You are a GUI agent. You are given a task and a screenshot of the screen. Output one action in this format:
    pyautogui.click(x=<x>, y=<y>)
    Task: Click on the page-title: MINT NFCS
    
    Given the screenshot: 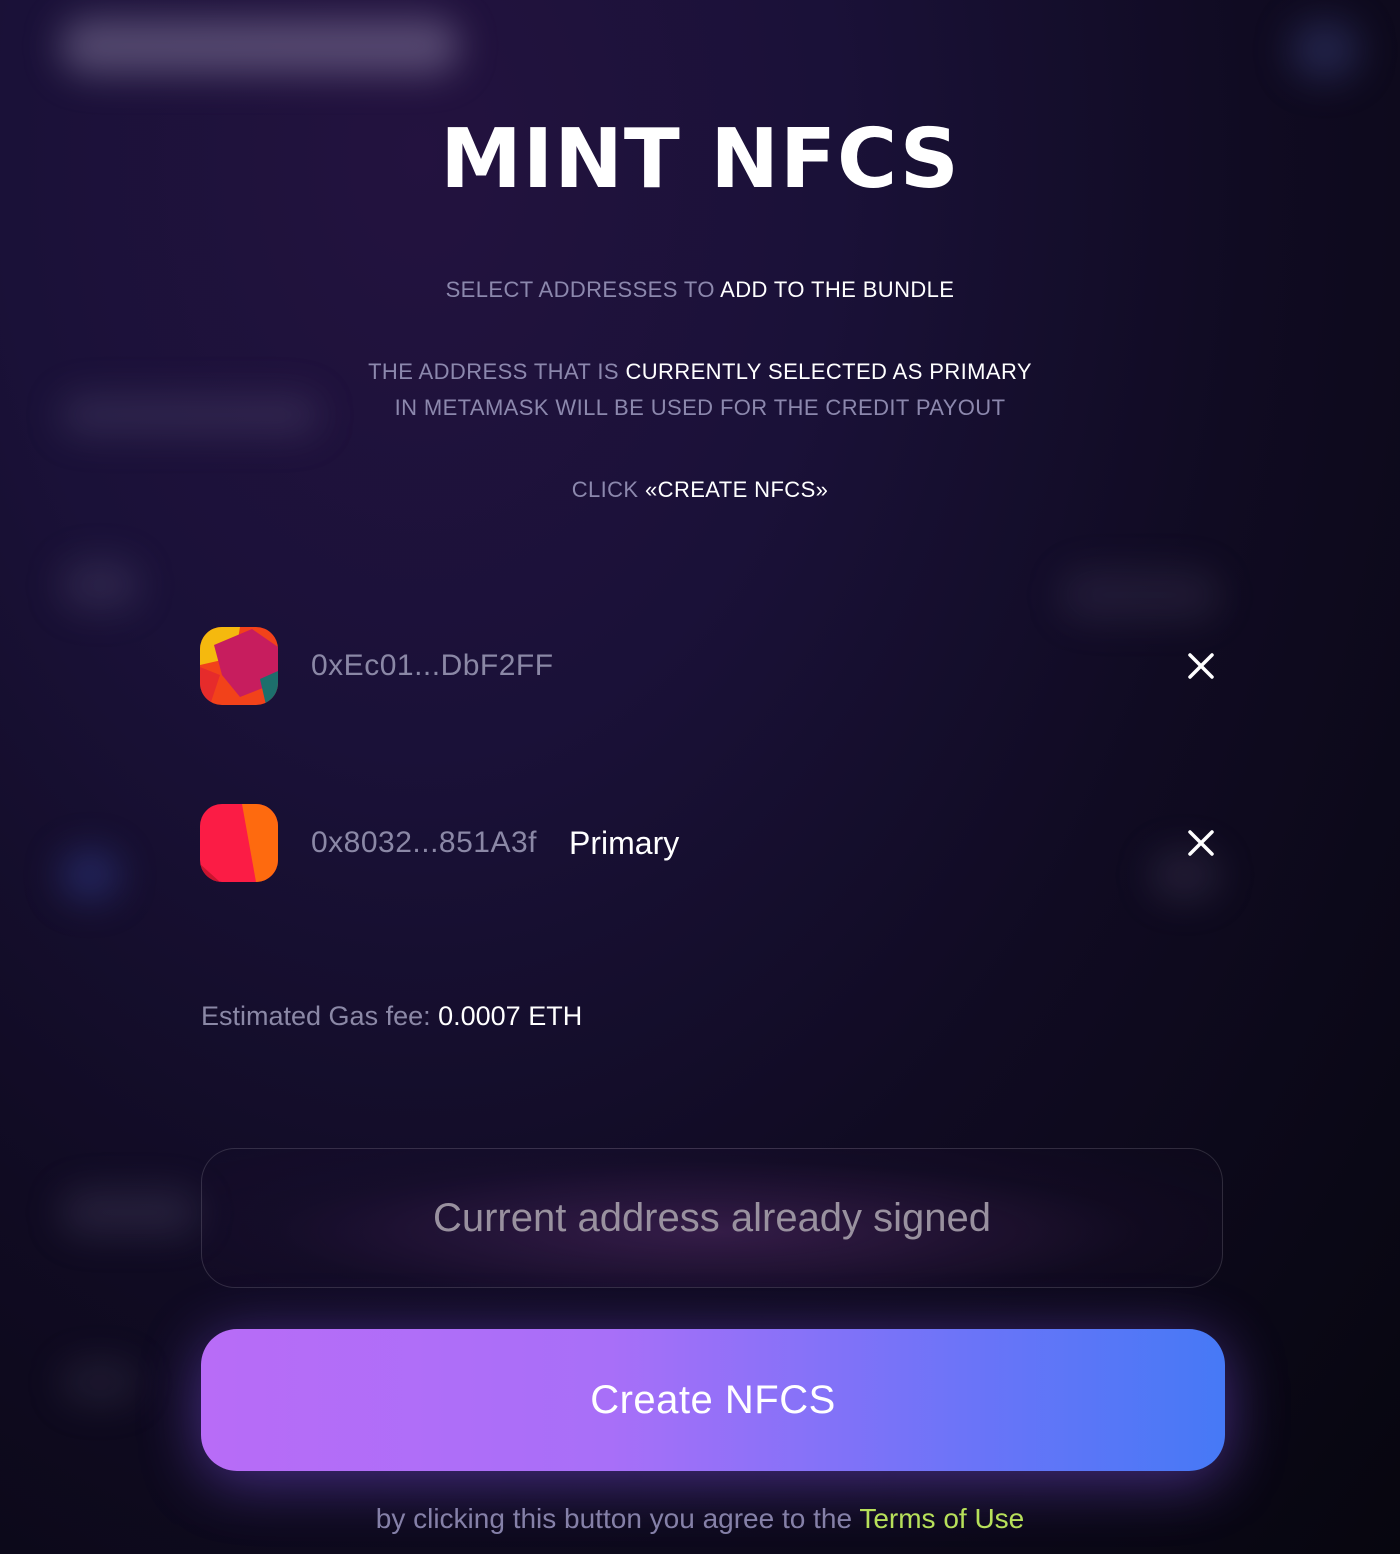 What is the action you would take?
    pyautogui.click(x=700, y=159)
    